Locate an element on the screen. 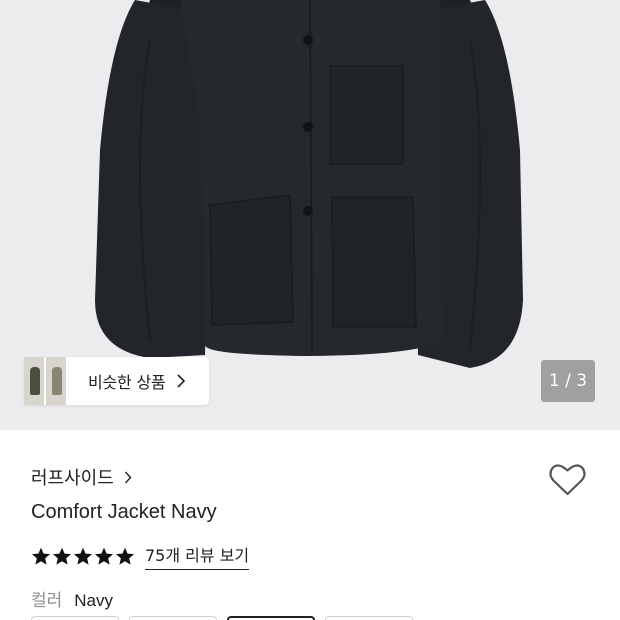  color-swatches is located at coordinates (227, 618).